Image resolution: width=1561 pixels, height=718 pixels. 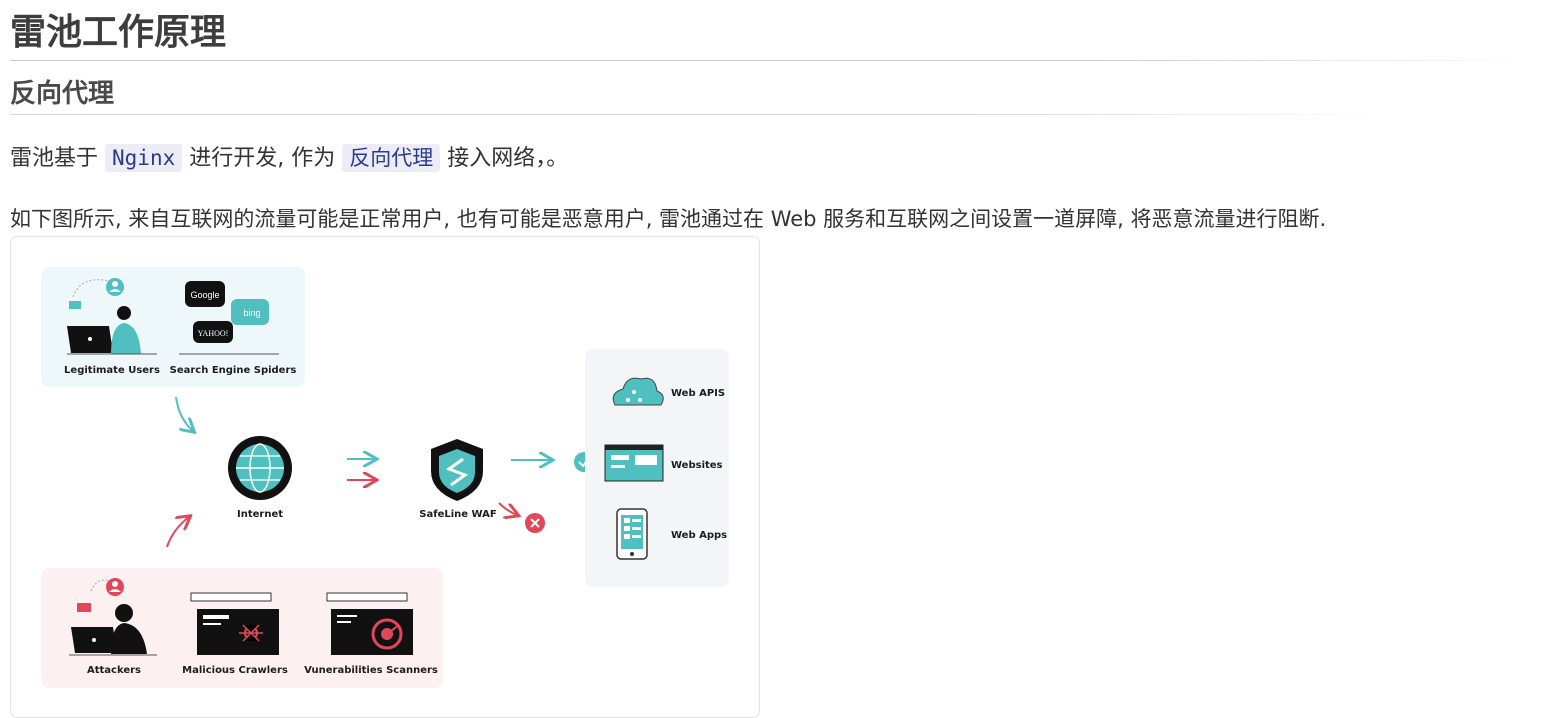 I want to click on web-apis-label: Web APIS, so click(x=698, y=393).